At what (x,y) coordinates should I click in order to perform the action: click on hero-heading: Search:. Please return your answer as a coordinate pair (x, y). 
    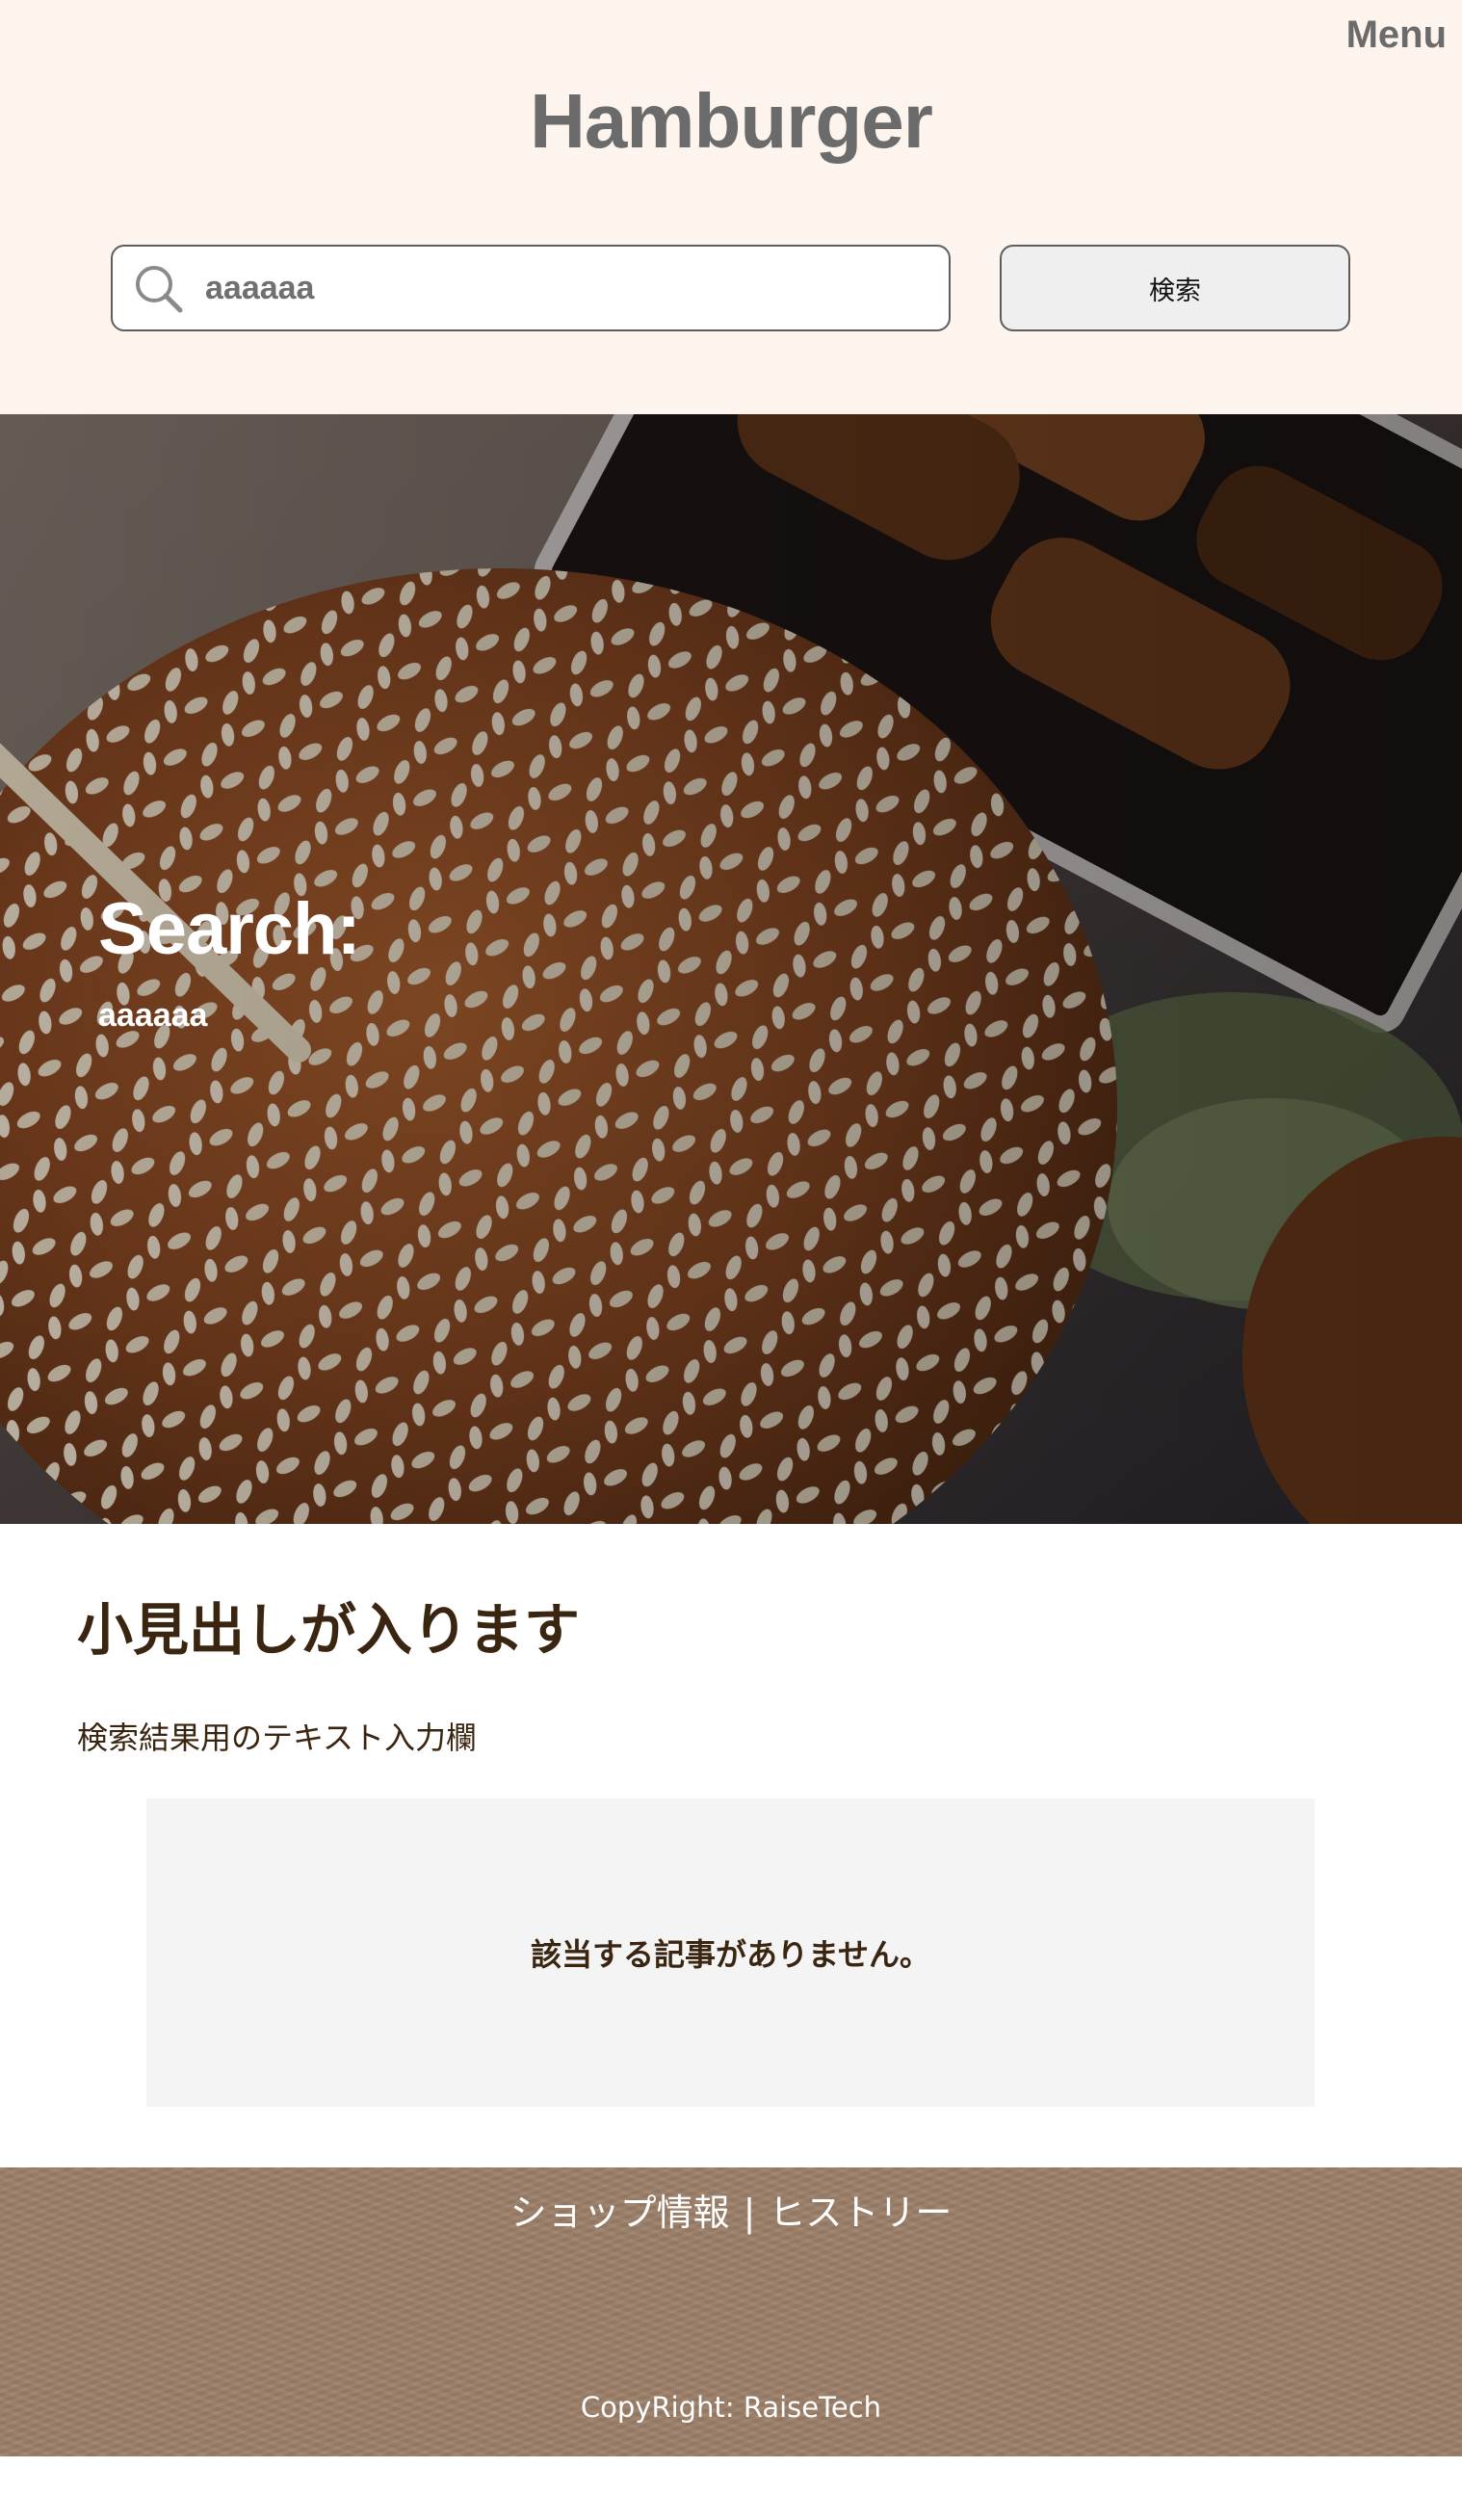
    Looking at the image, I should click on (230, 929).